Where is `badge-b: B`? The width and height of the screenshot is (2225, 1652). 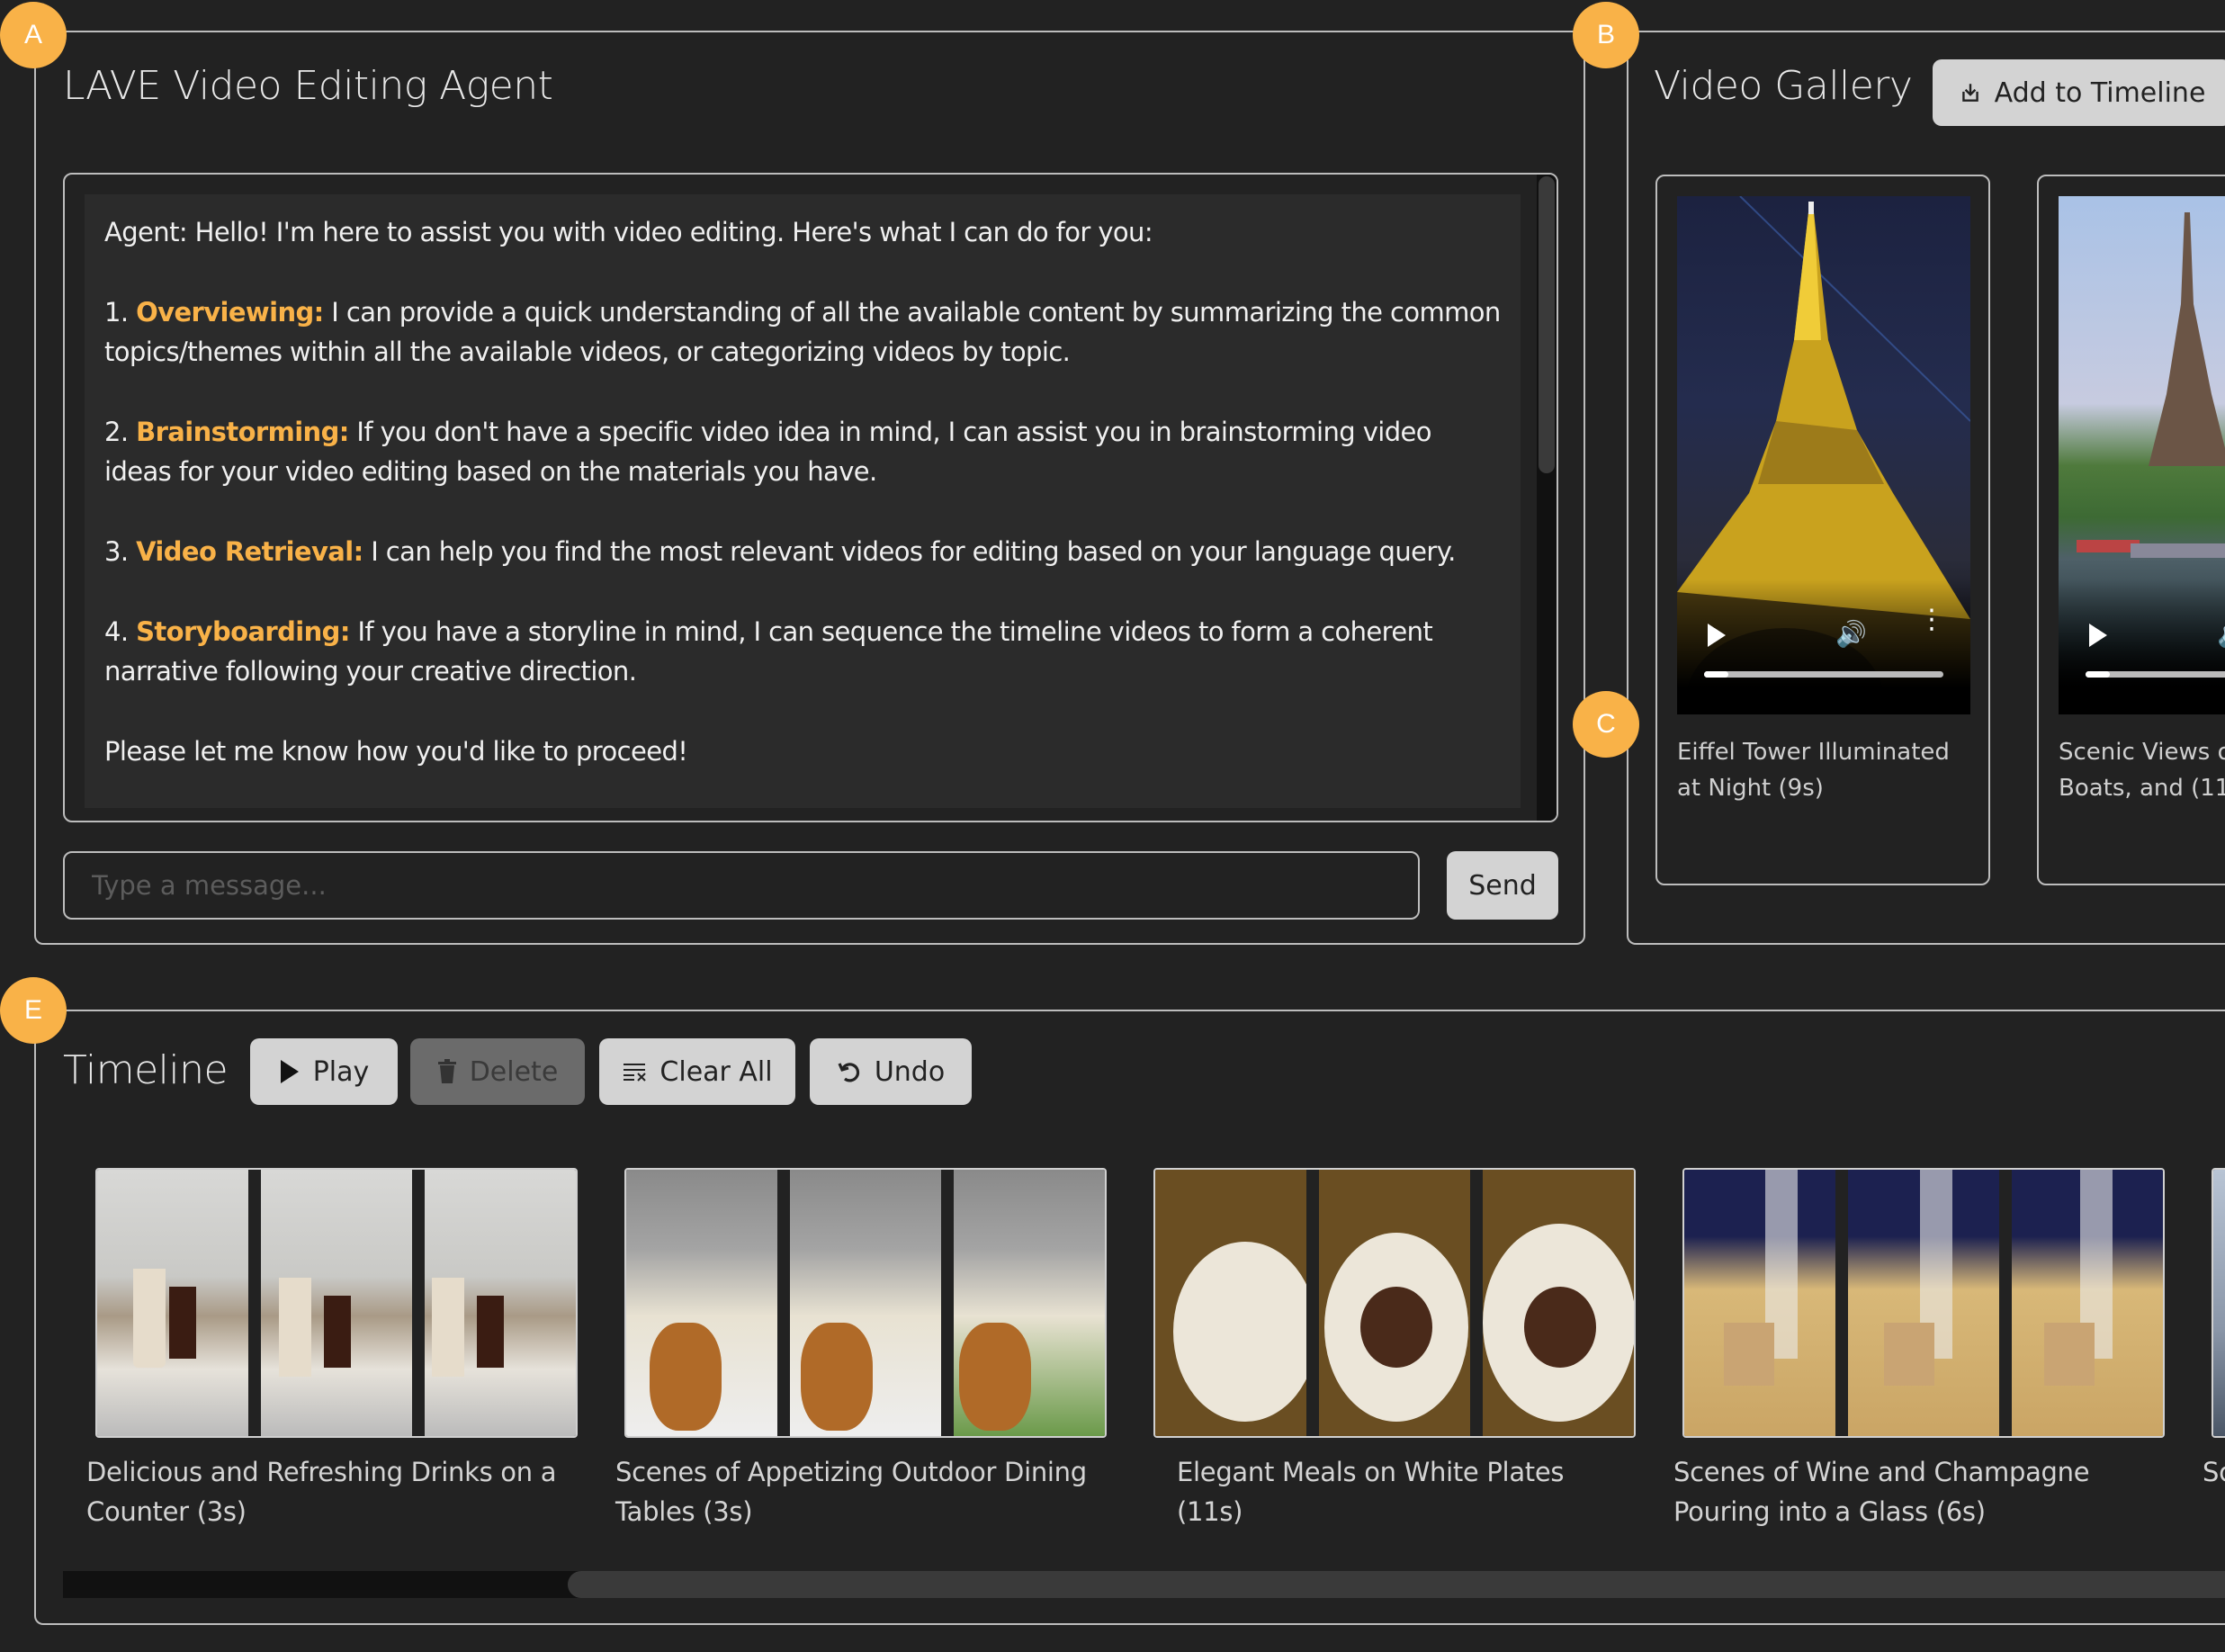
badge-b: B is located at coordinates (1606, 35).